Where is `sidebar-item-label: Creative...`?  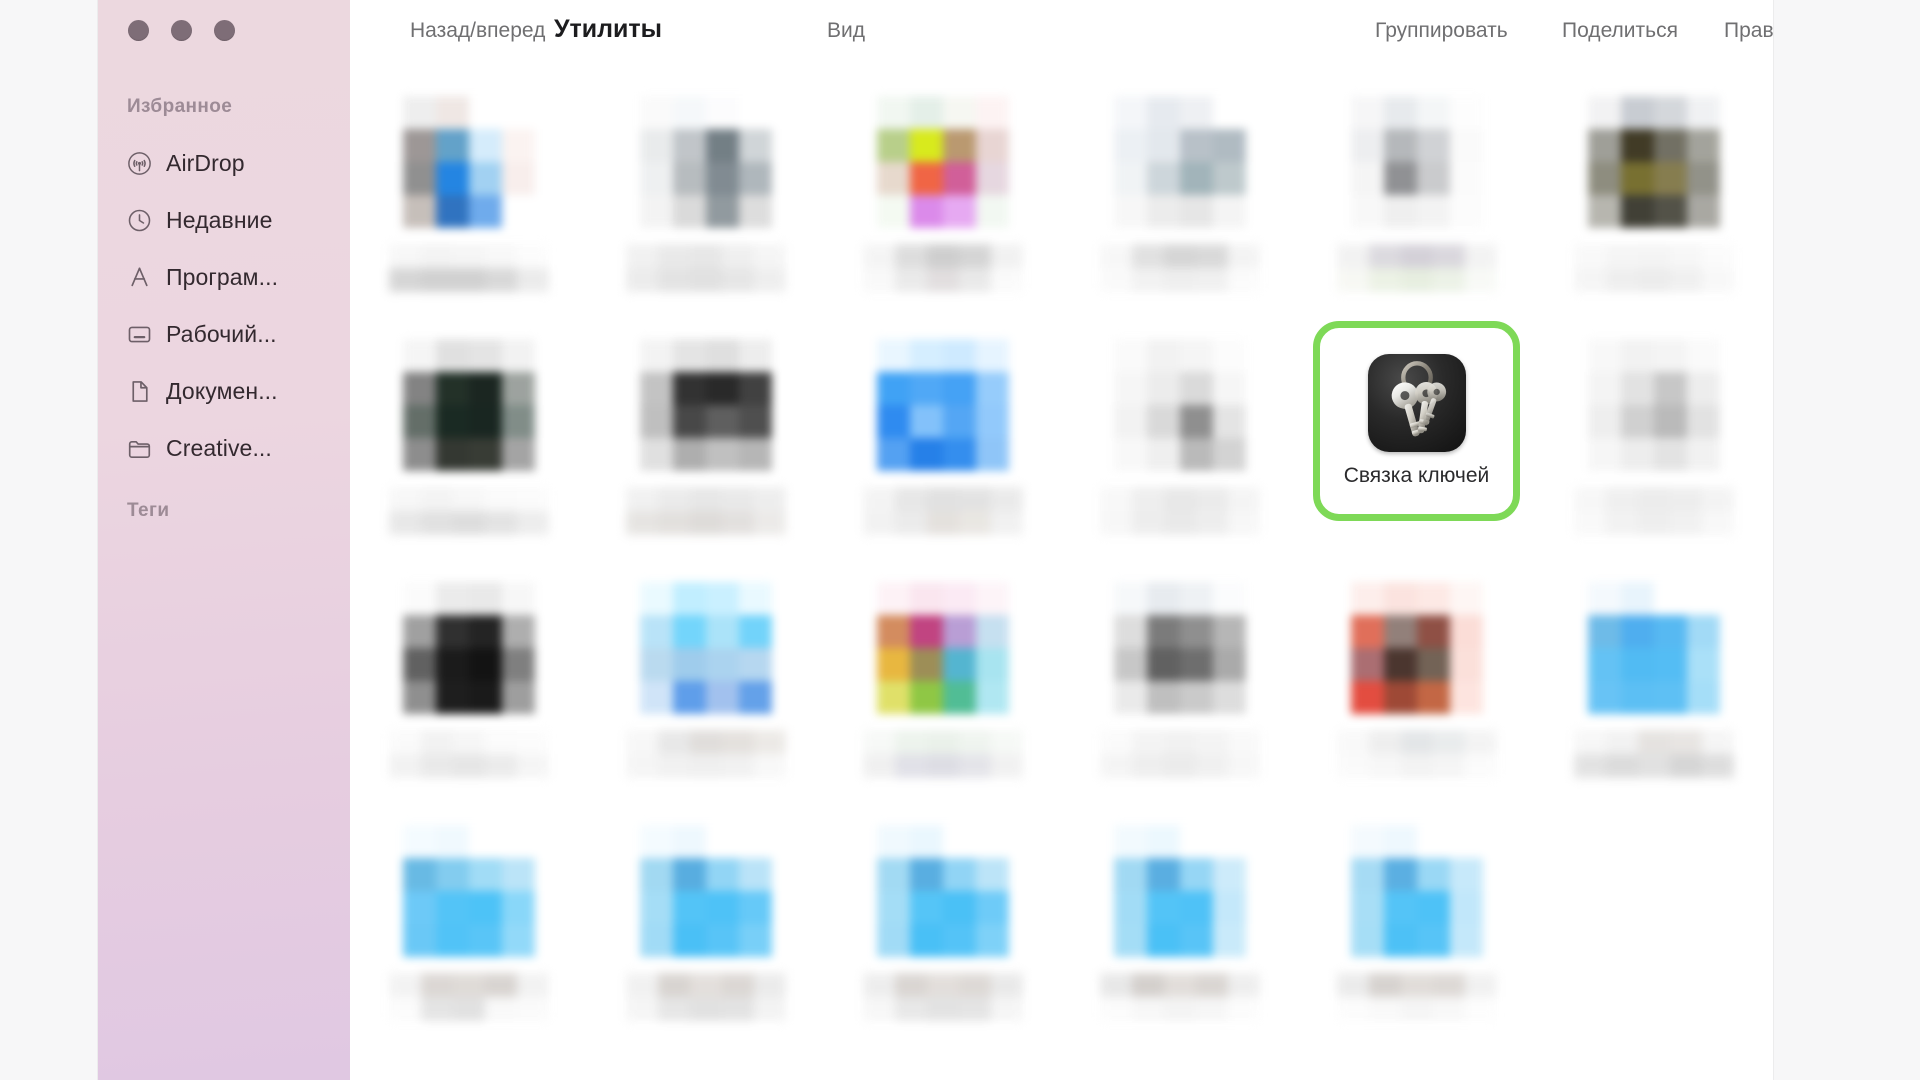 sidebar-item-label: Creative... is located at coordinates (219, 448).